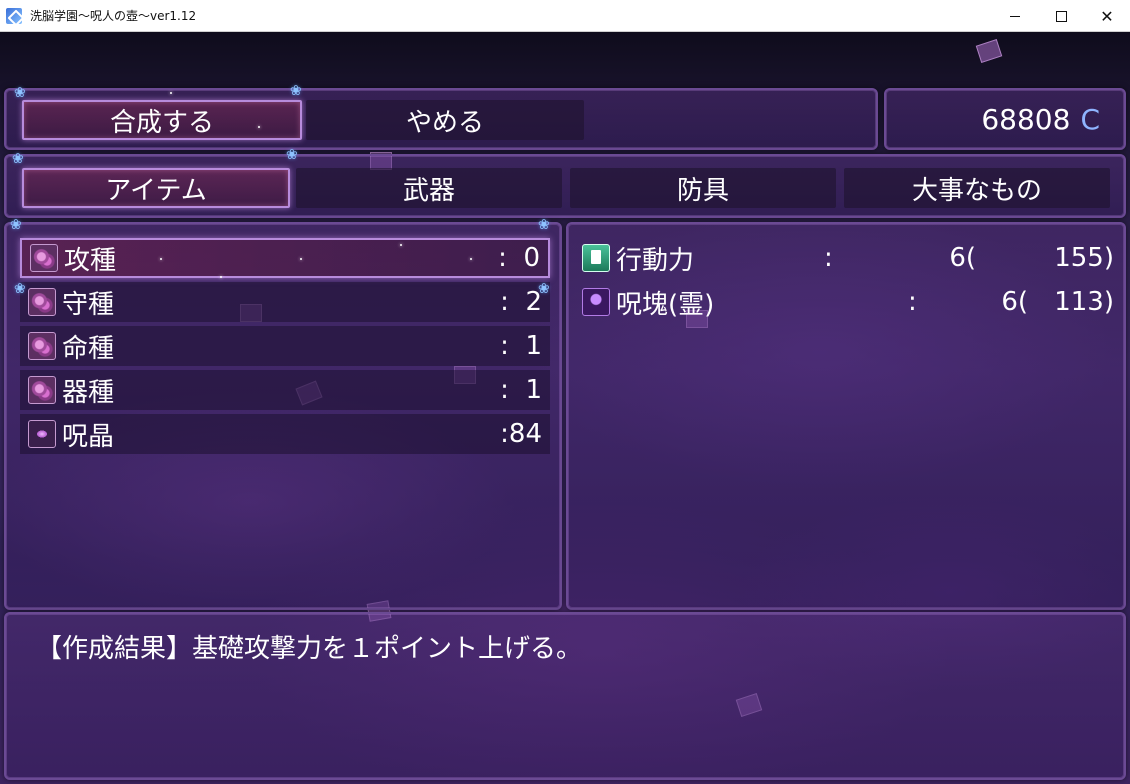 The width and height of the screenshot is (1130, 784). What do you see at coordinates (565, 186) in the screenshot?
I see `category-window: アイテム 武器 防具 大事なもの` at bounding box center [565, 186].